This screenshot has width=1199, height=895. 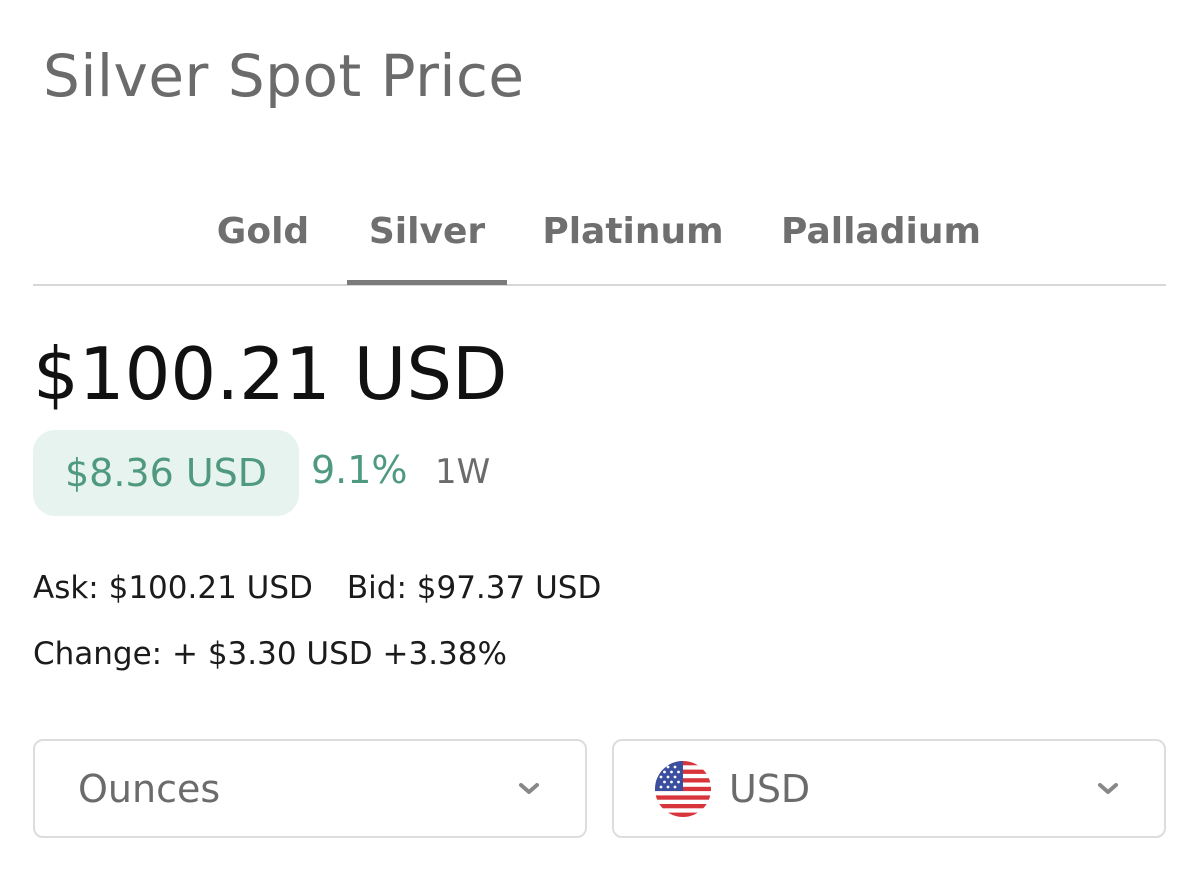 I want to click on currency-select-value: USD, so click(x=770, y=788).